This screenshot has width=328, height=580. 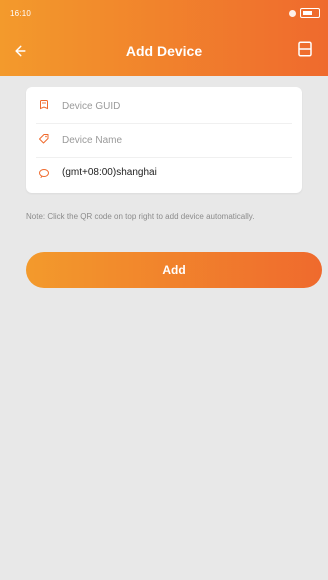 I want to click on qr-code-button, so click(x=305, y=49).